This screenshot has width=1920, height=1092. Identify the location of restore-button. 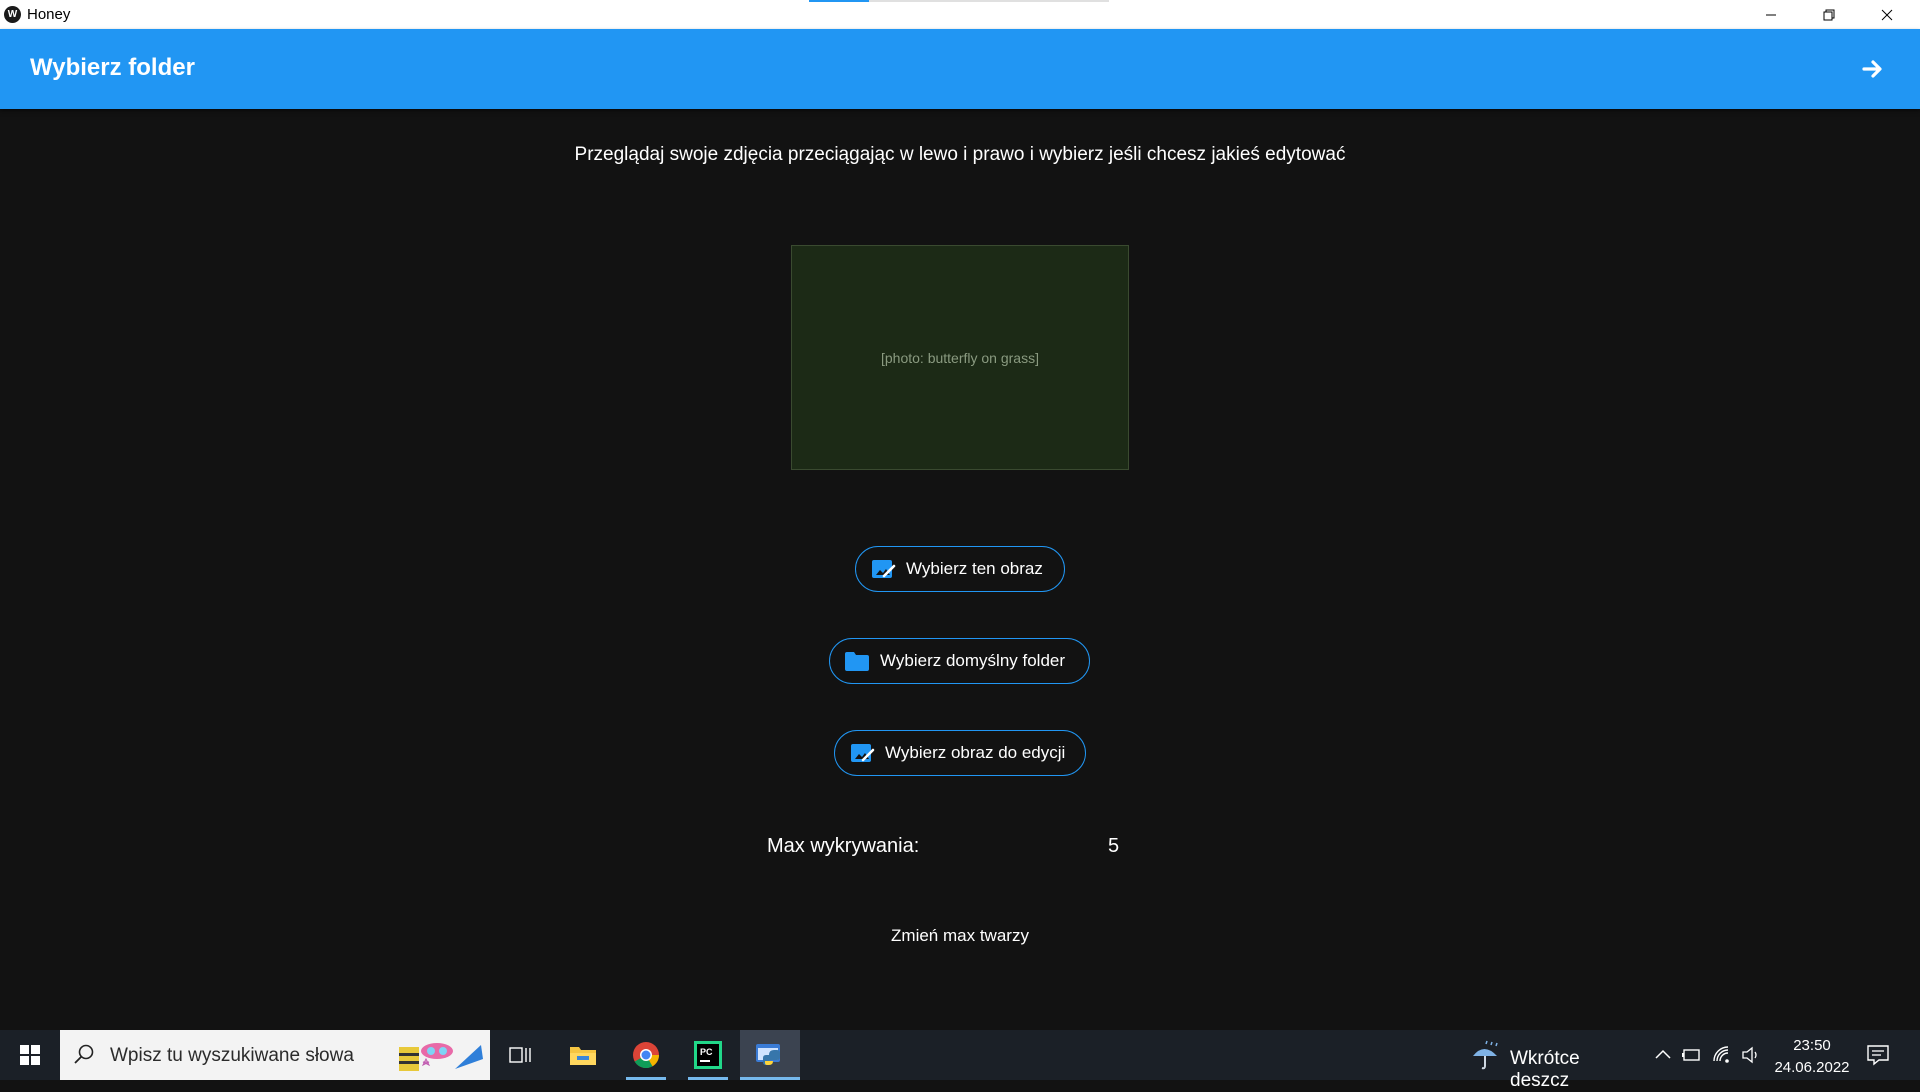
(1829, 14).